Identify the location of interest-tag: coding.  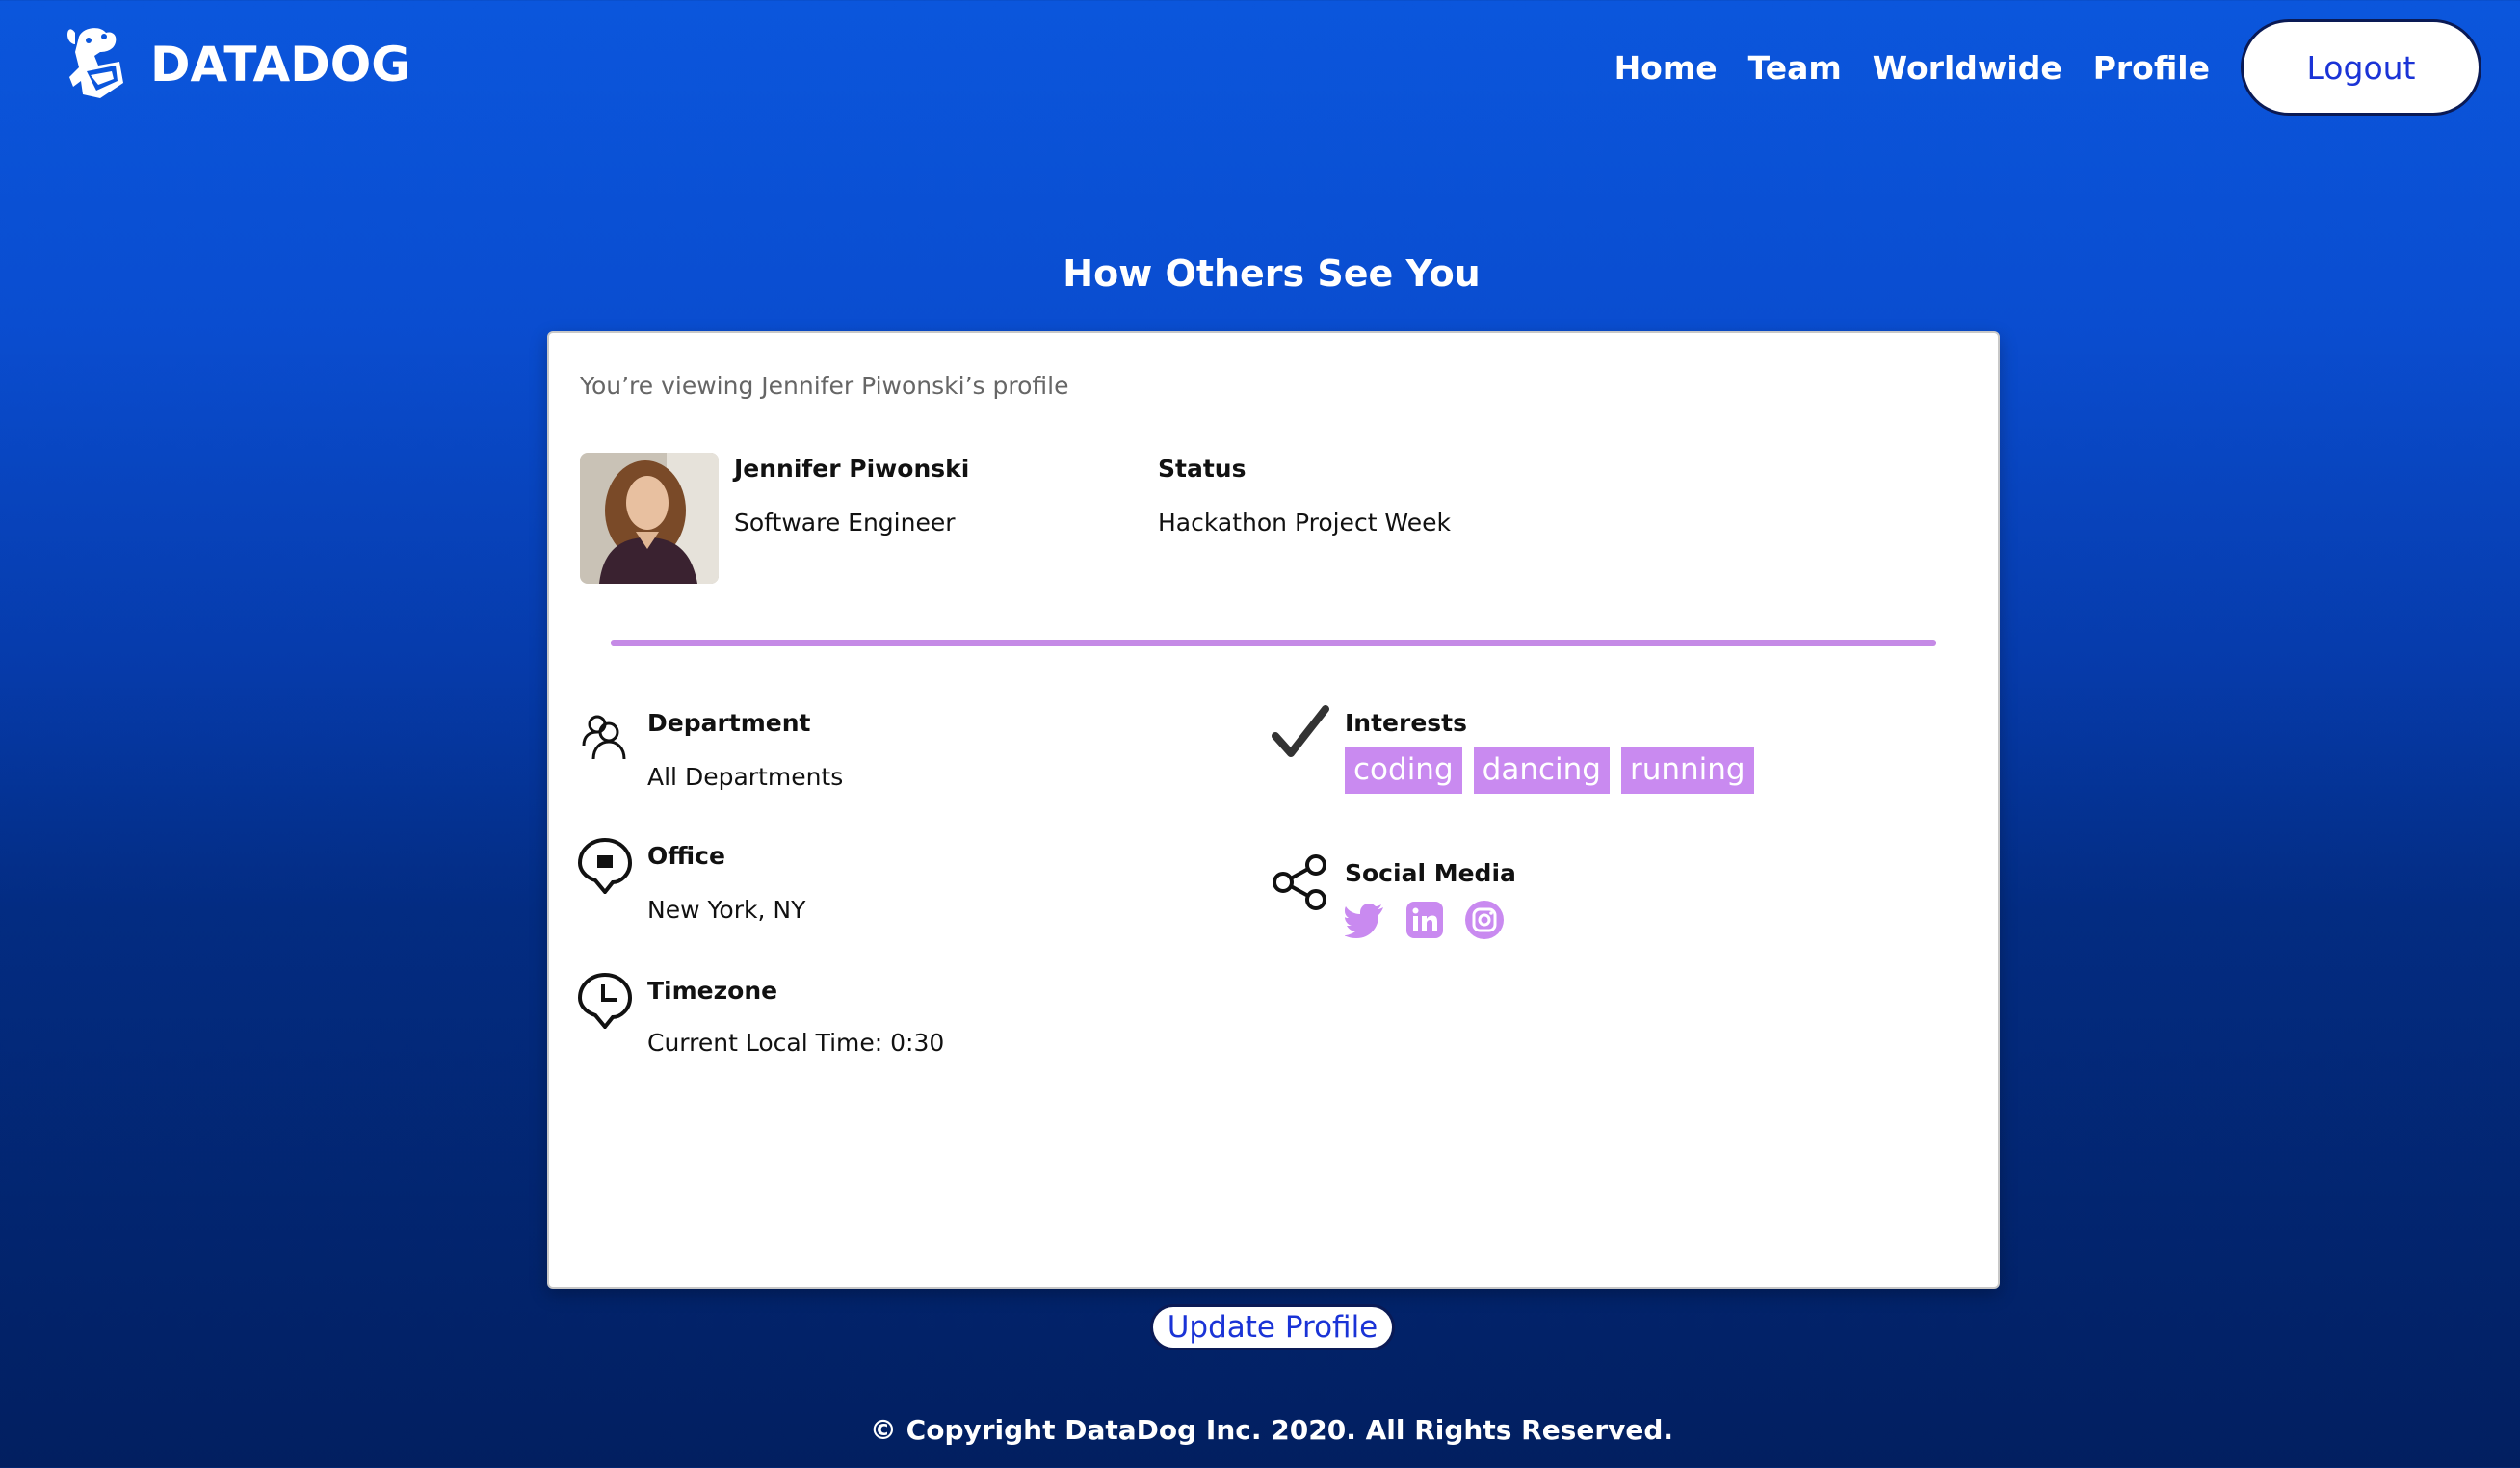
(1403, 770).